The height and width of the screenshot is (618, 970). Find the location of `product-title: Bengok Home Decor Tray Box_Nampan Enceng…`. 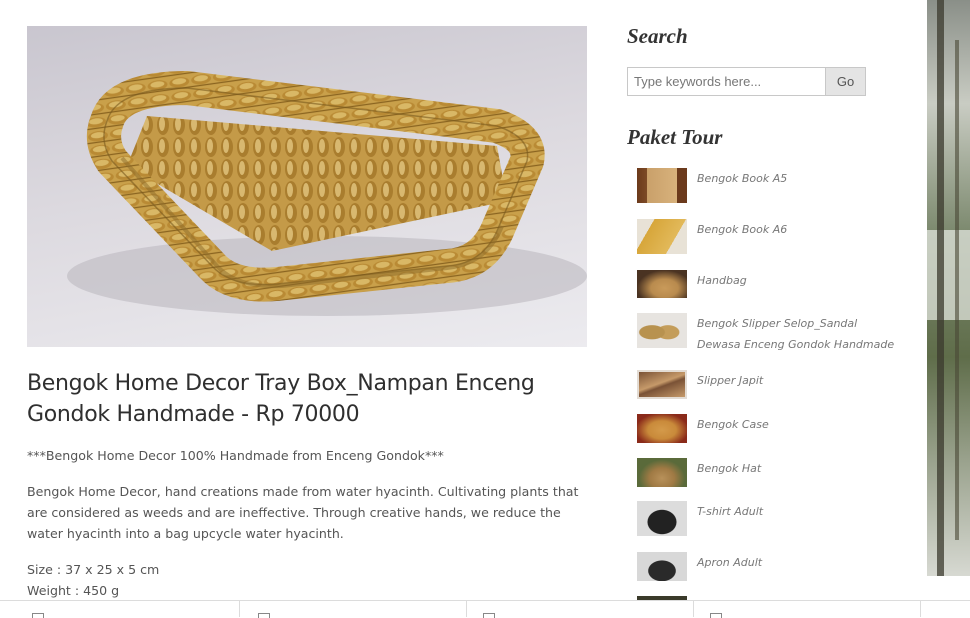

product-title: Bengok Home Decor Tray Box_Nampan Enceng… is located at coordinates (281, 399).